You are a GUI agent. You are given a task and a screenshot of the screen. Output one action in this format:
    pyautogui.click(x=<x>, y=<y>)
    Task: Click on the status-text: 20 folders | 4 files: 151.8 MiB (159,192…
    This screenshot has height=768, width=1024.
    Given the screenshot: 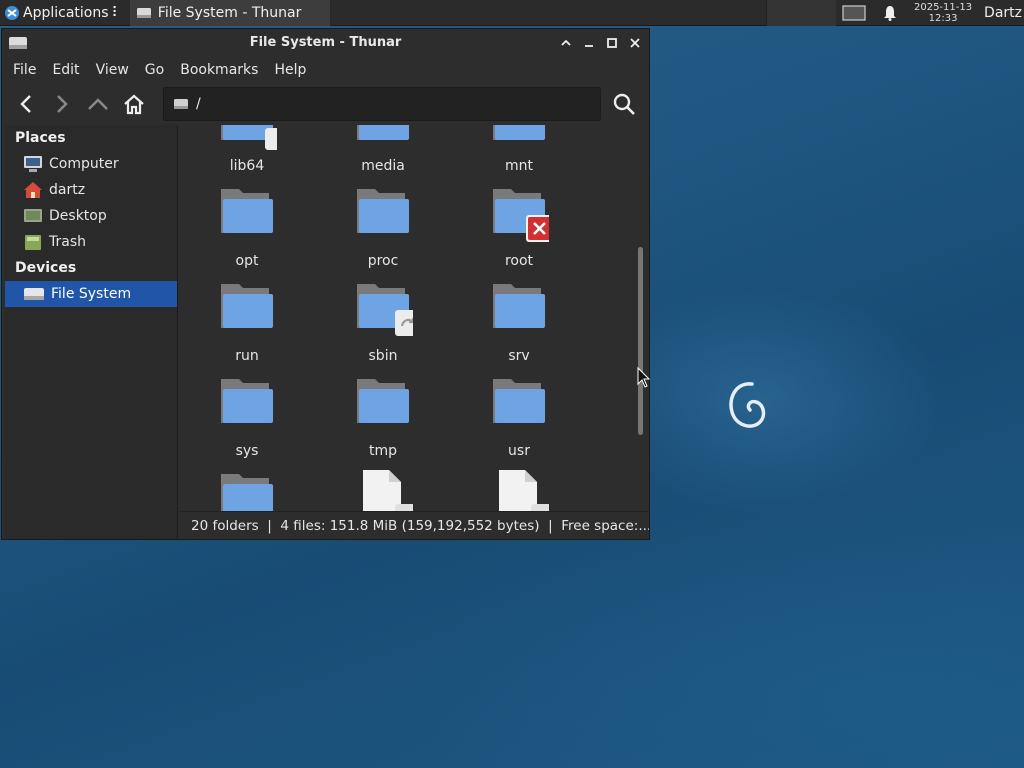 What is the action you would take?
    pyautogui.click(x=420, y=525)
    